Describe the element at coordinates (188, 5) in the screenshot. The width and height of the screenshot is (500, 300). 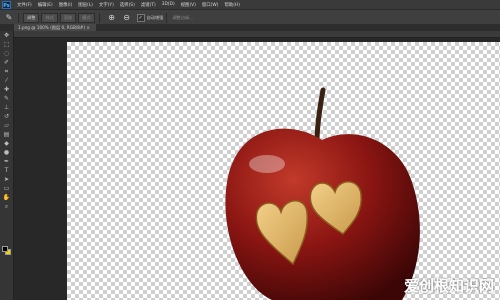
I see `menu-view: 视图(V)` at that location.